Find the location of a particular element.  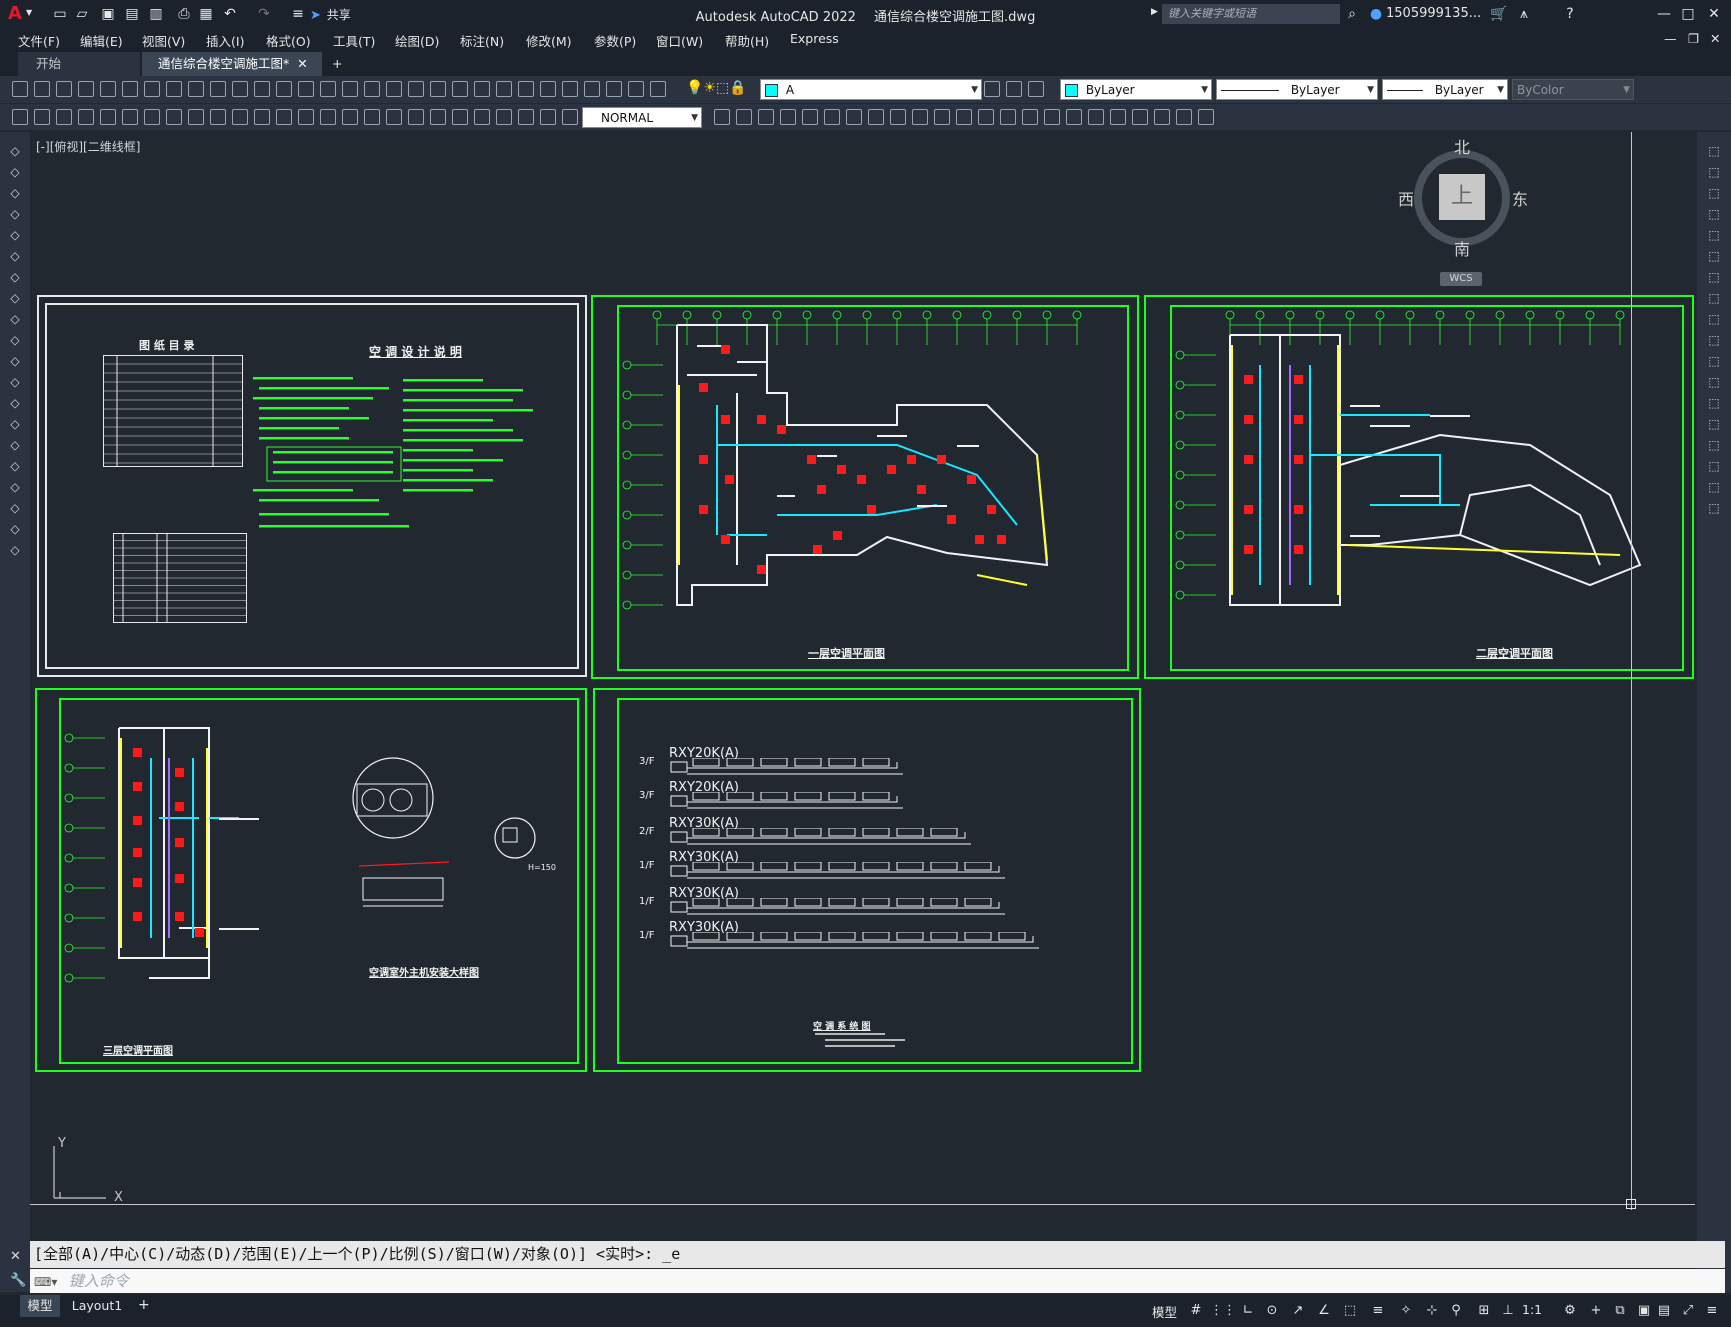

menu-help: 帮助(H) is located at coordinates (747, 40).